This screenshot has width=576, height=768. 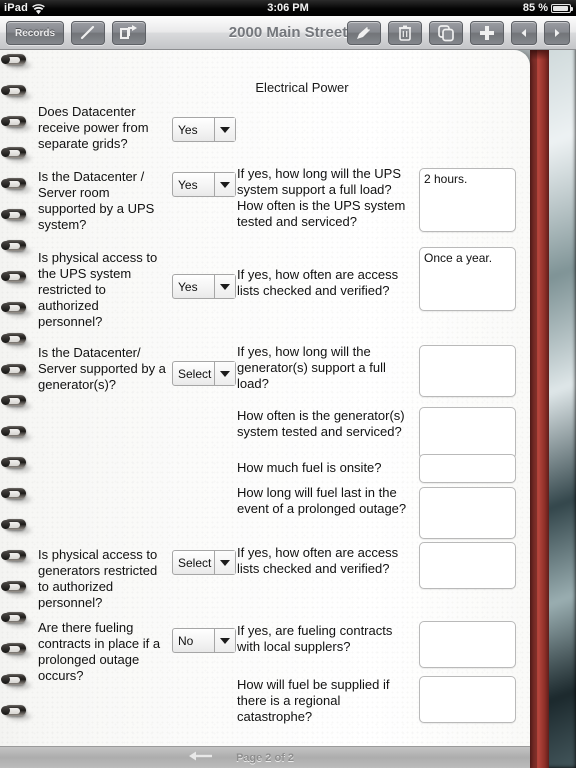 I want to click on previous-record-button, so click(x=524, y=33).